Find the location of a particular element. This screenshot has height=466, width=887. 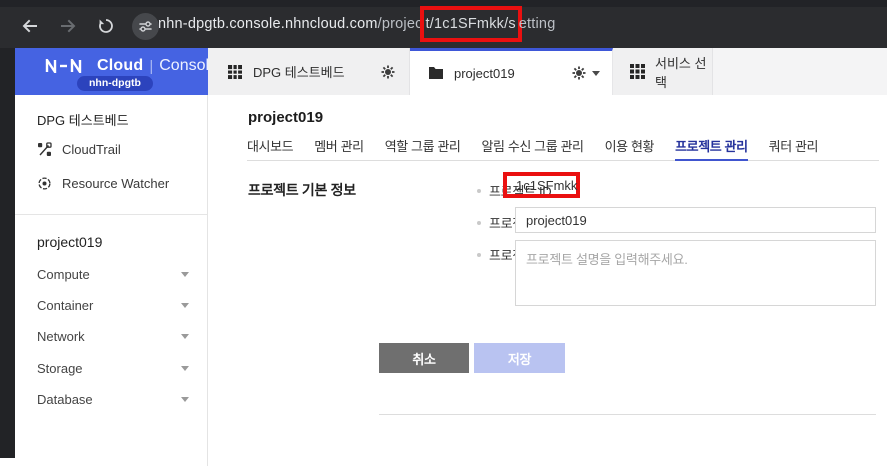

sidebar-project-name: project019 is located at coordinates (69, 242).